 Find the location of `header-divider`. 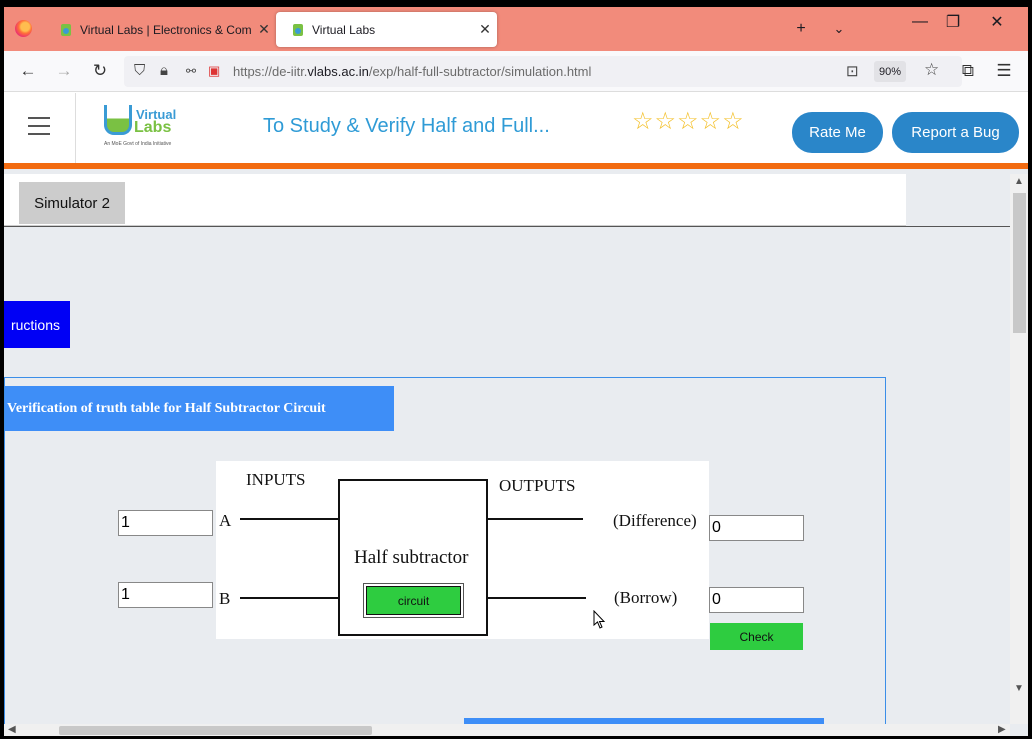

header-divider is located at coordinates (75, 128).